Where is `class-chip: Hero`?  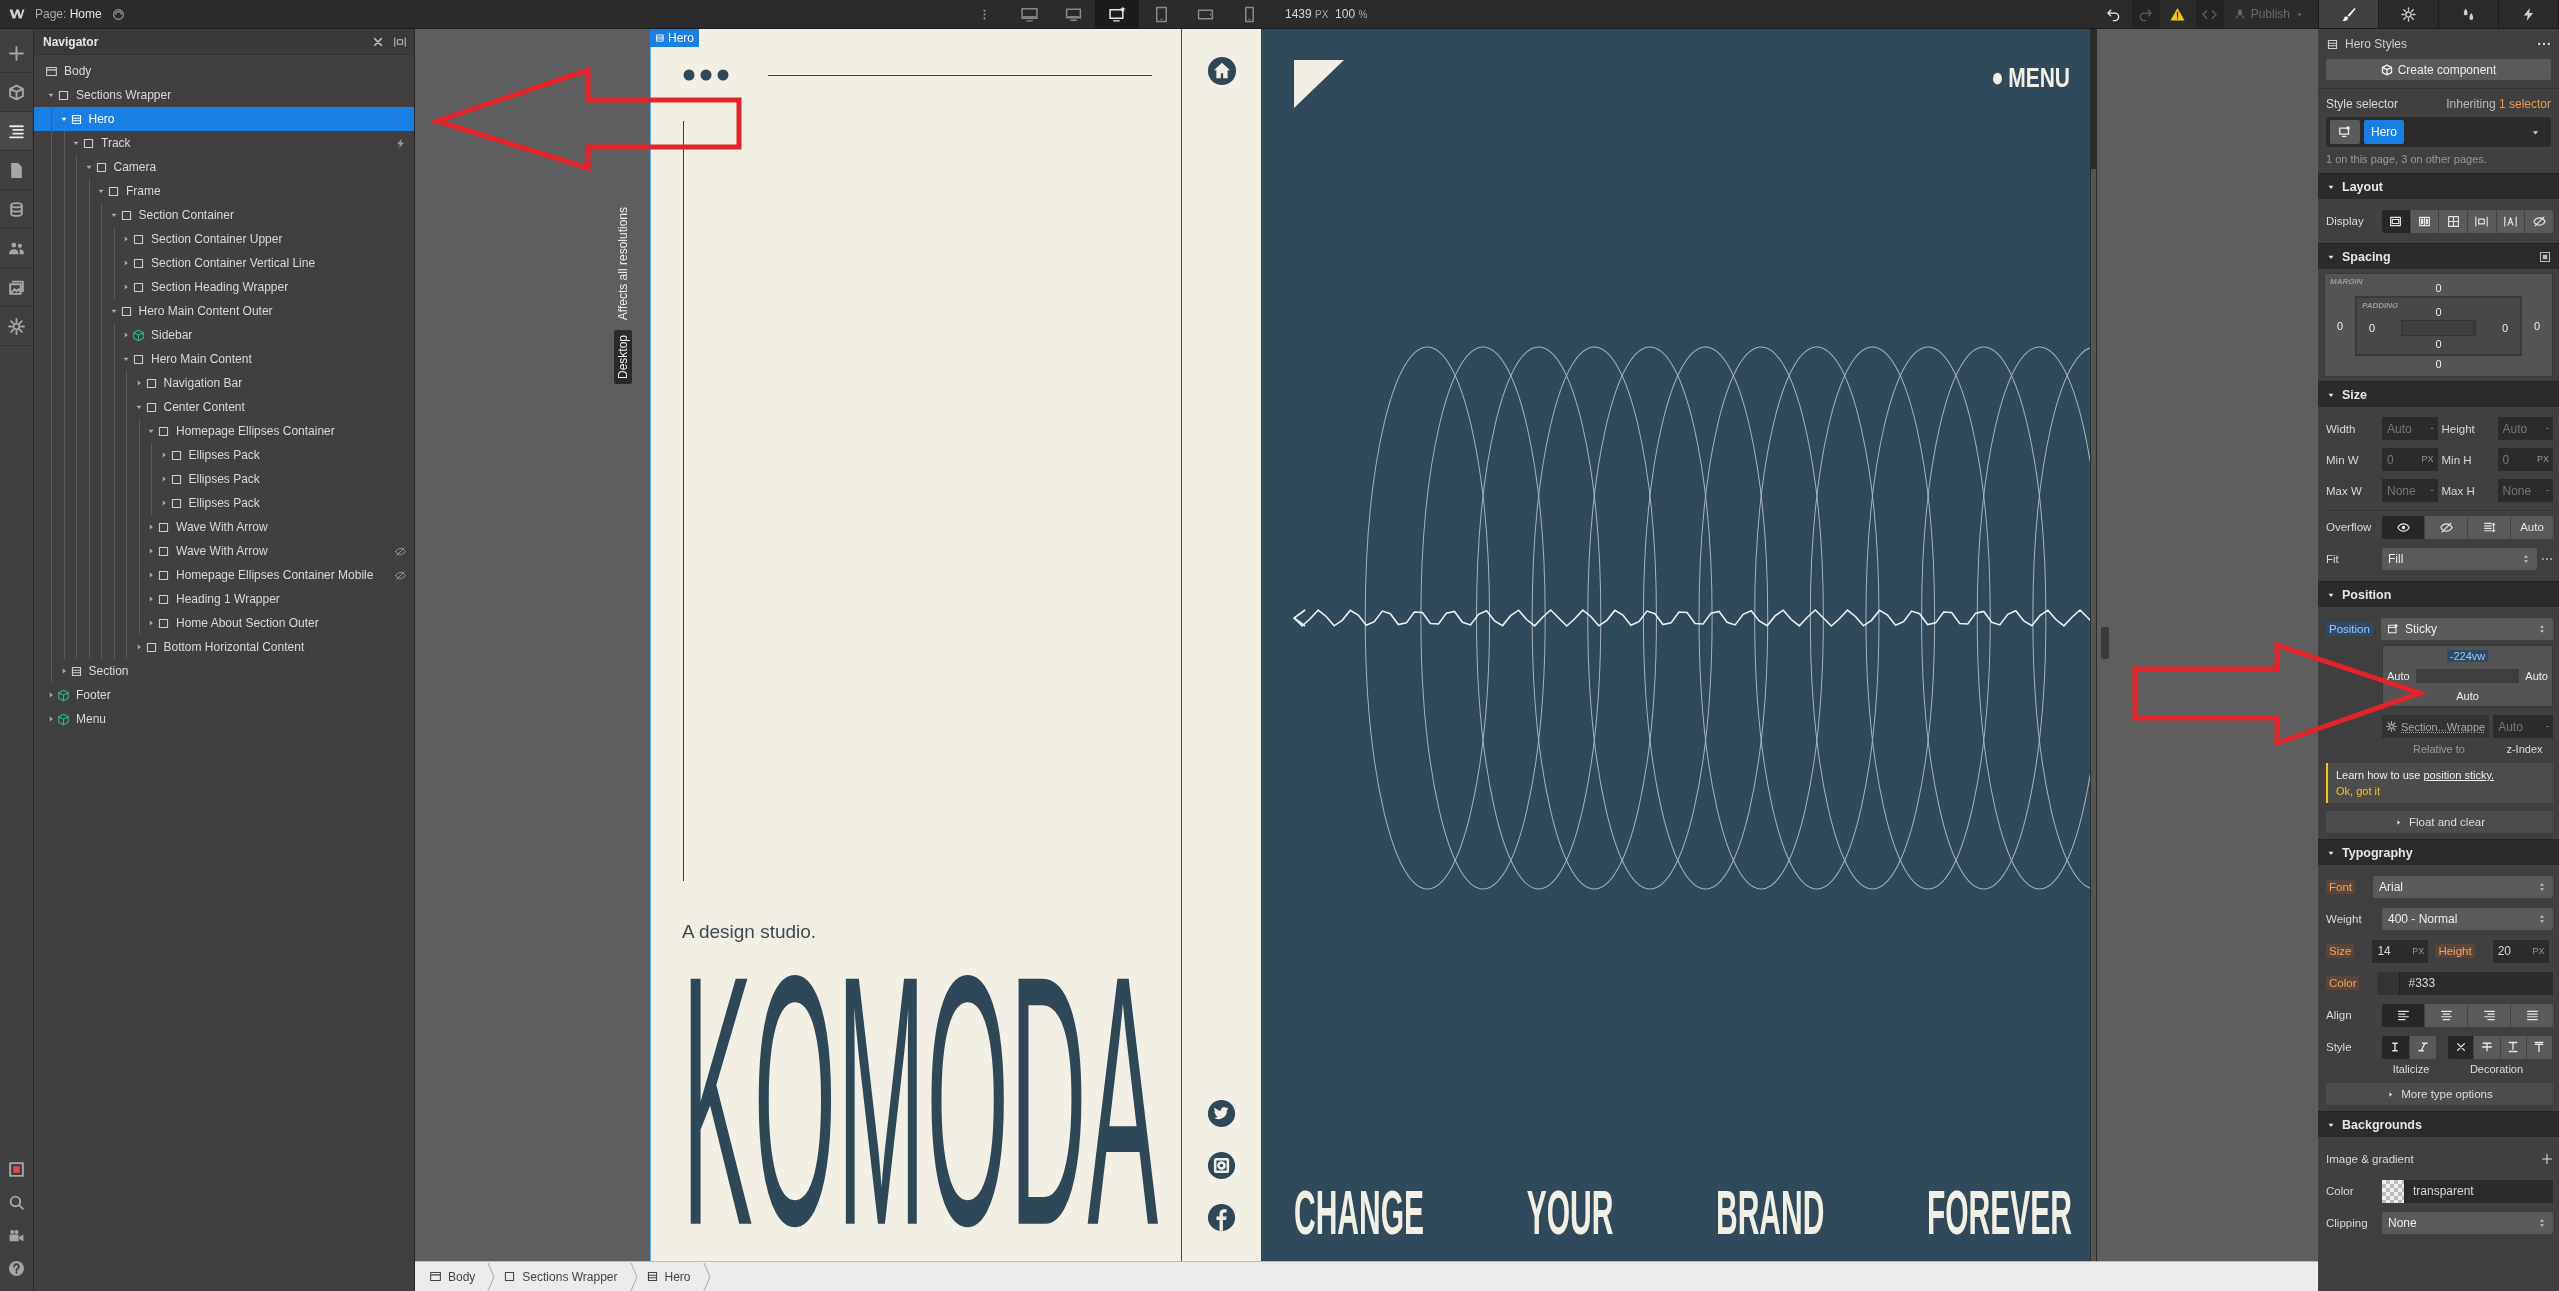 class-chip: Hero is located at coordinates (2384, 132).